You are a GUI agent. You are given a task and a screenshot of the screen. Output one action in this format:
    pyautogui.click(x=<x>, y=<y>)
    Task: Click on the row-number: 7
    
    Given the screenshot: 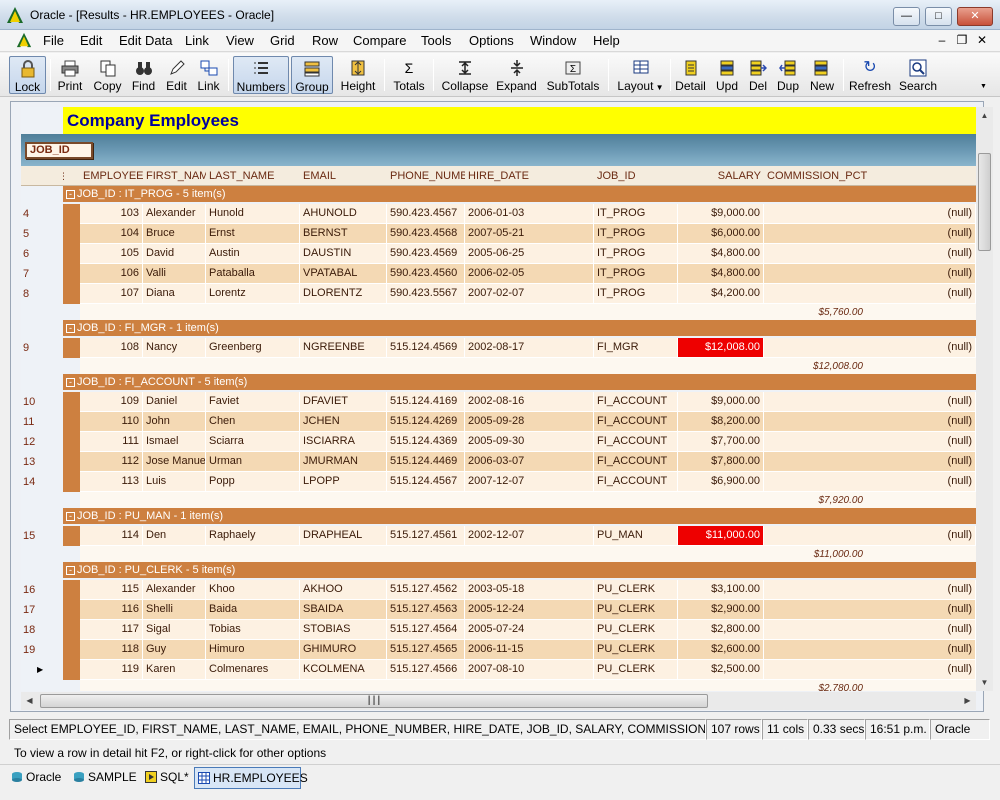 What is the action you would take?
    pyautogui.click(x=38, y=274)
    